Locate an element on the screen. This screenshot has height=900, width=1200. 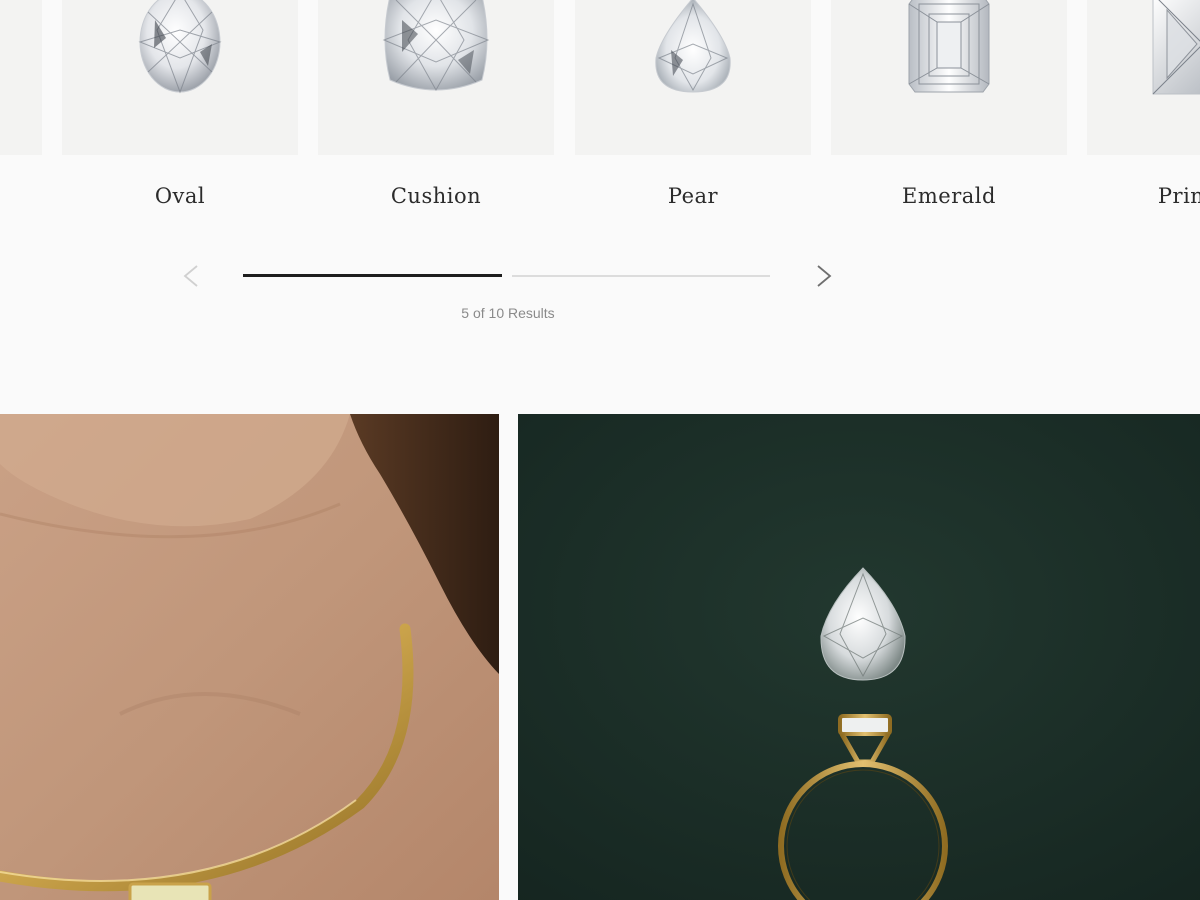
shape-label: Pear is located at coordinates (693, 196).